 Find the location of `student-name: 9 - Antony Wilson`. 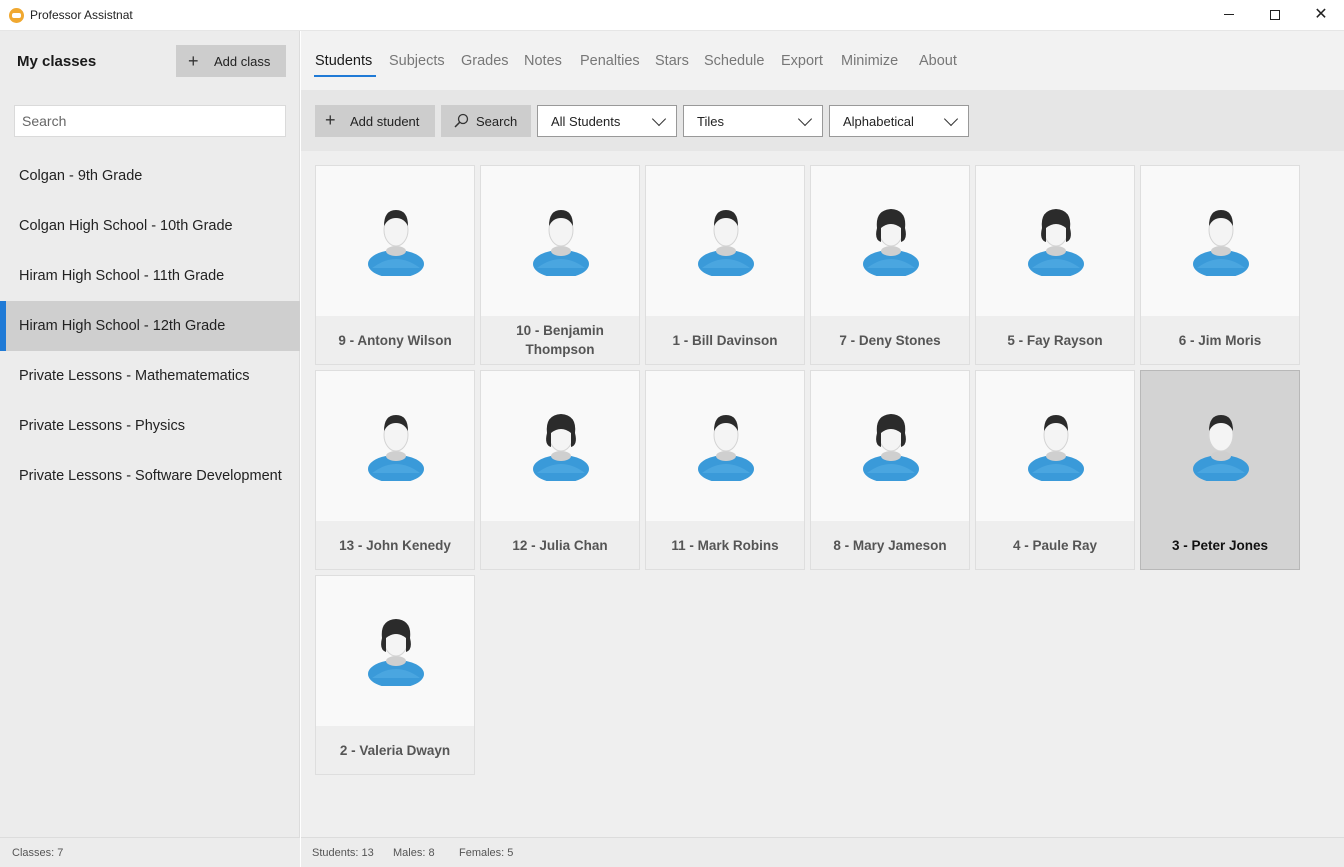

student-name: 9 - Antony Wilson is located at coordinates (395, 340).